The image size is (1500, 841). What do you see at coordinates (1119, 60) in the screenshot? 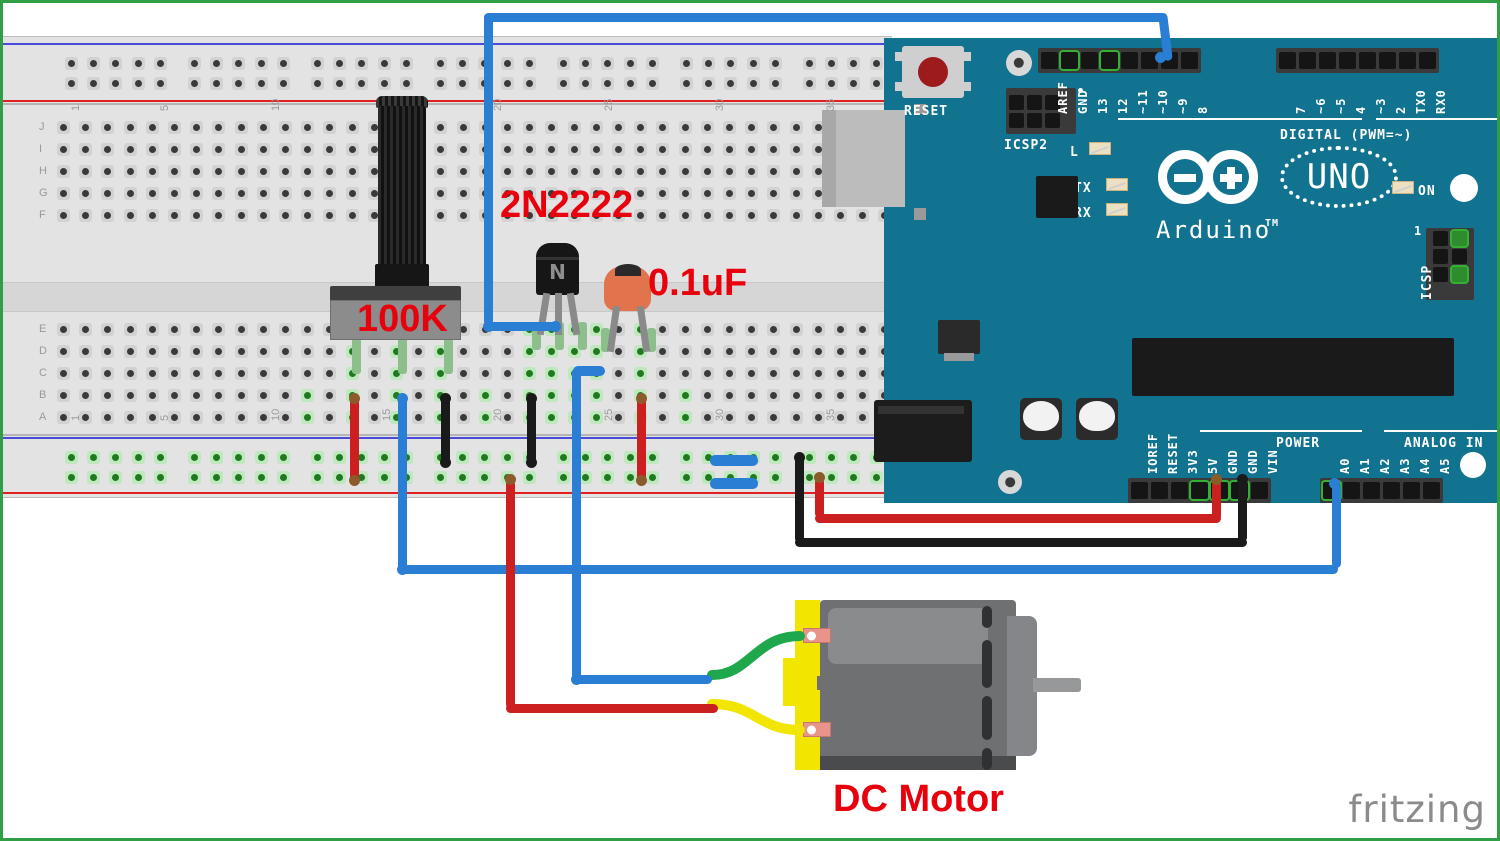
I see `digital-header-left` at bounding box center [1119, 60].